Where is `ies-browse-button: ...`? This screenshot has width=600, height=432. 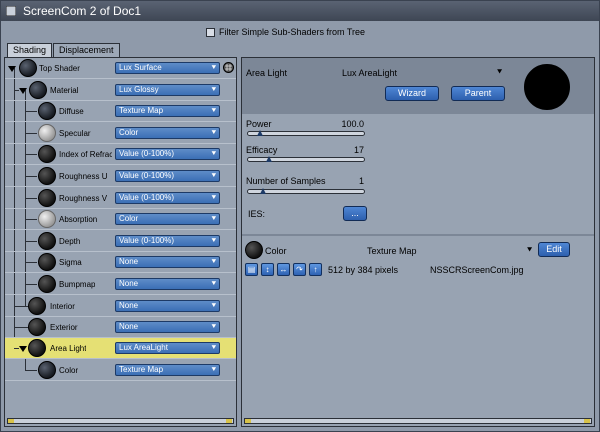
ies-browse-button: ... is located at coordinates (355, 213).